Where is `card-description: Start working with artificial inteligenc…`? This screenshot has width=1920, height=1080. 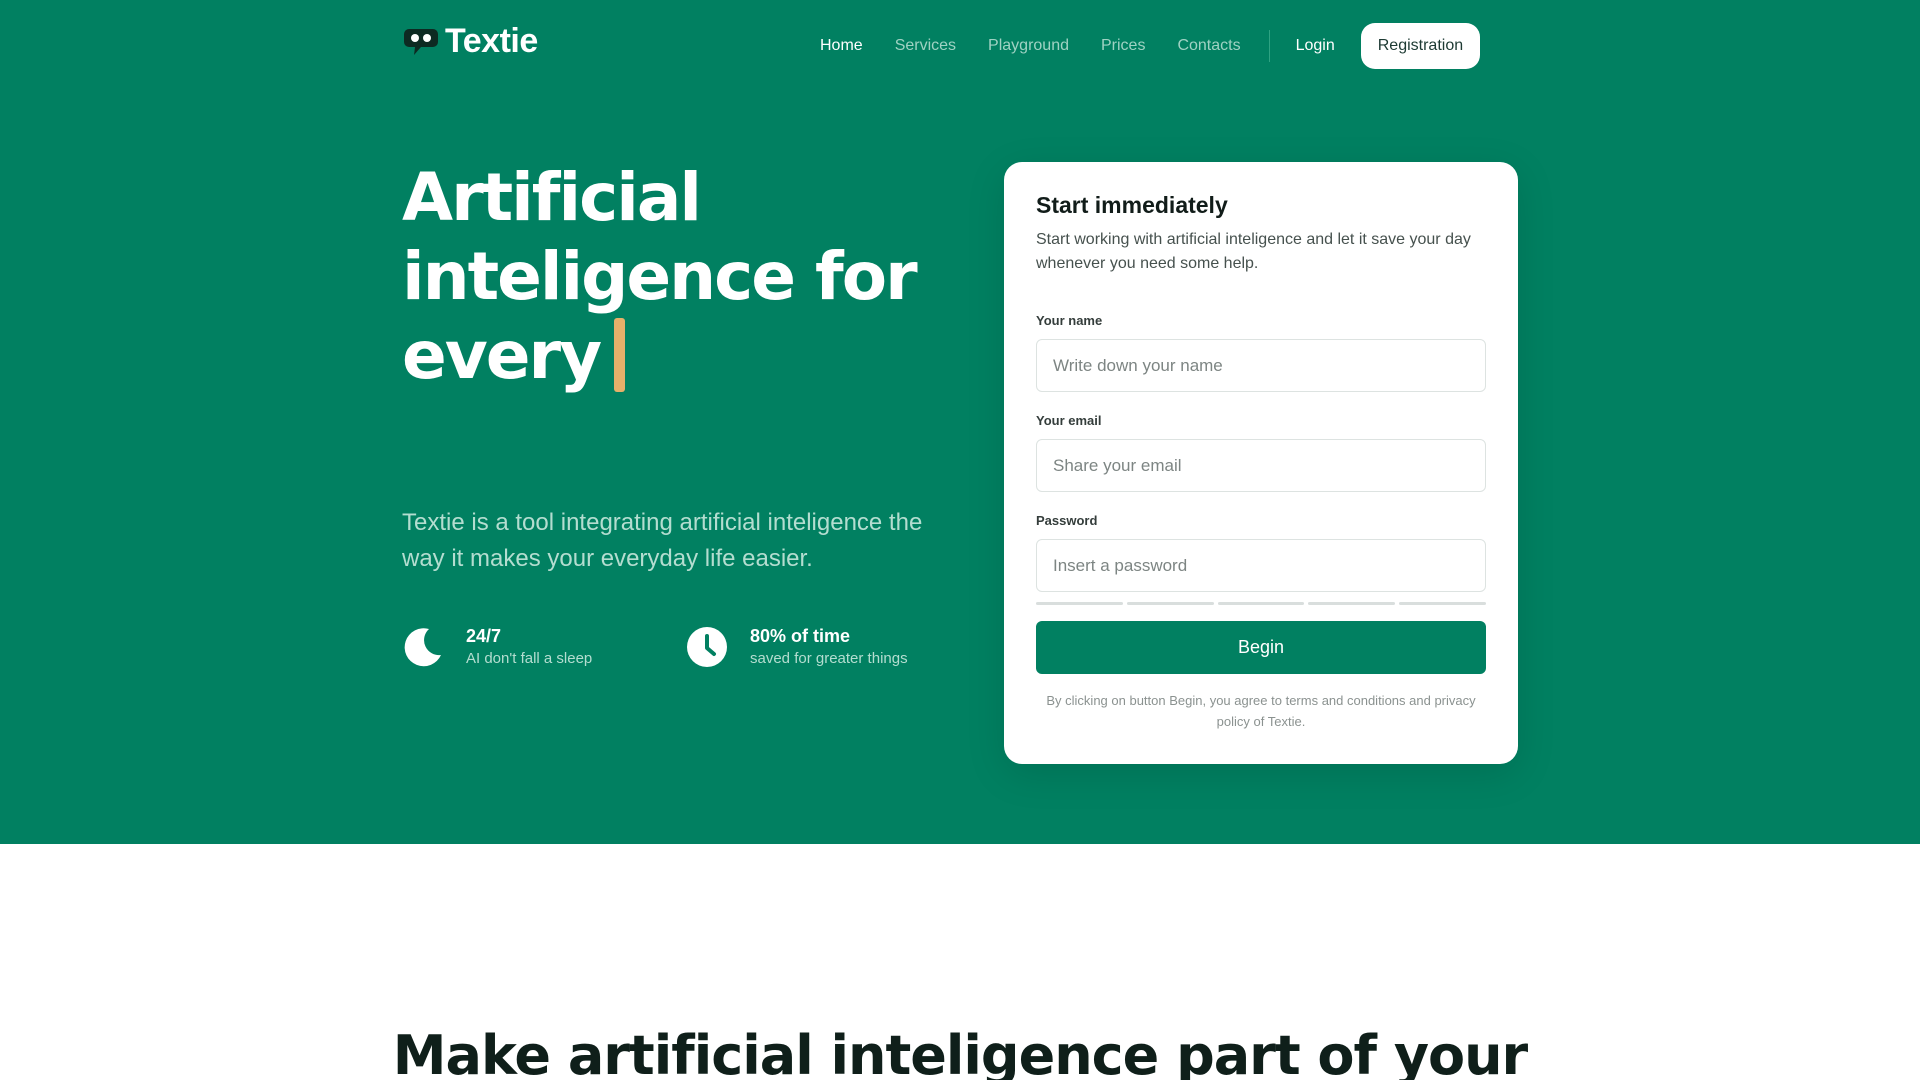 card-description: Start working with artificial inteligenc… is located at coordinates (1253, 251).